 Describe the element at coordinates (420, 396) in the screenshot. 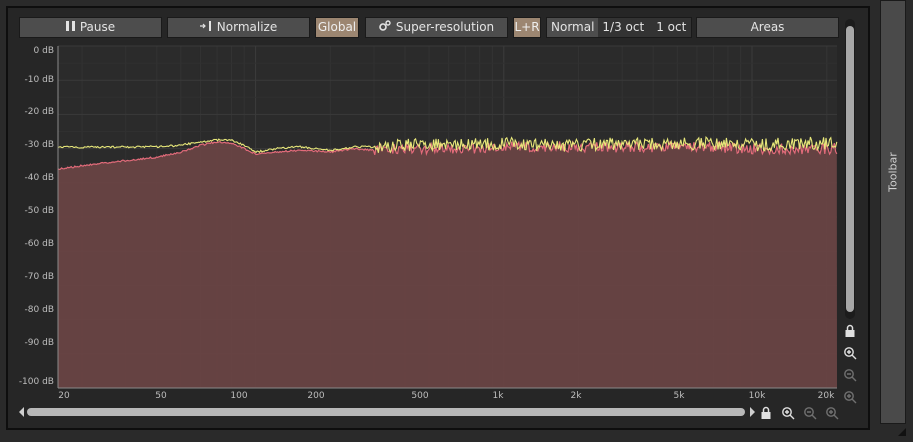

I see `x-tick-label: 500` at that location.